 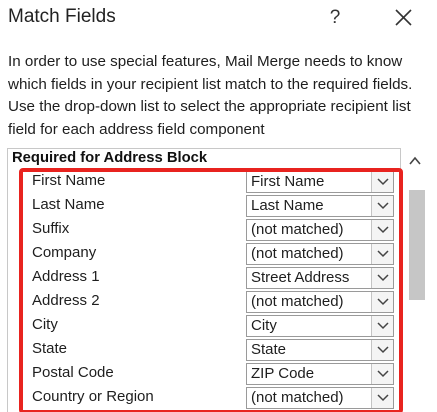 What do you see at coordinates (300, 277) in the screenshot?
I see `field-dropdown-value: Street Address` at bounding box center [300, 277].